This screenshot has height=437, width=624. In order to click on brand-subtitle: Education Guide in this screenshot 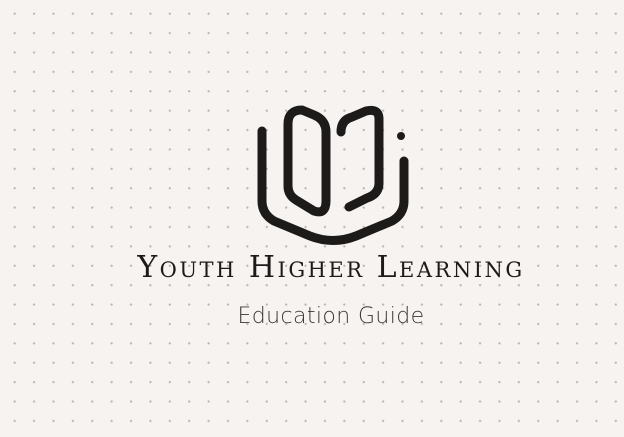, I will do `click(331, 316)`.